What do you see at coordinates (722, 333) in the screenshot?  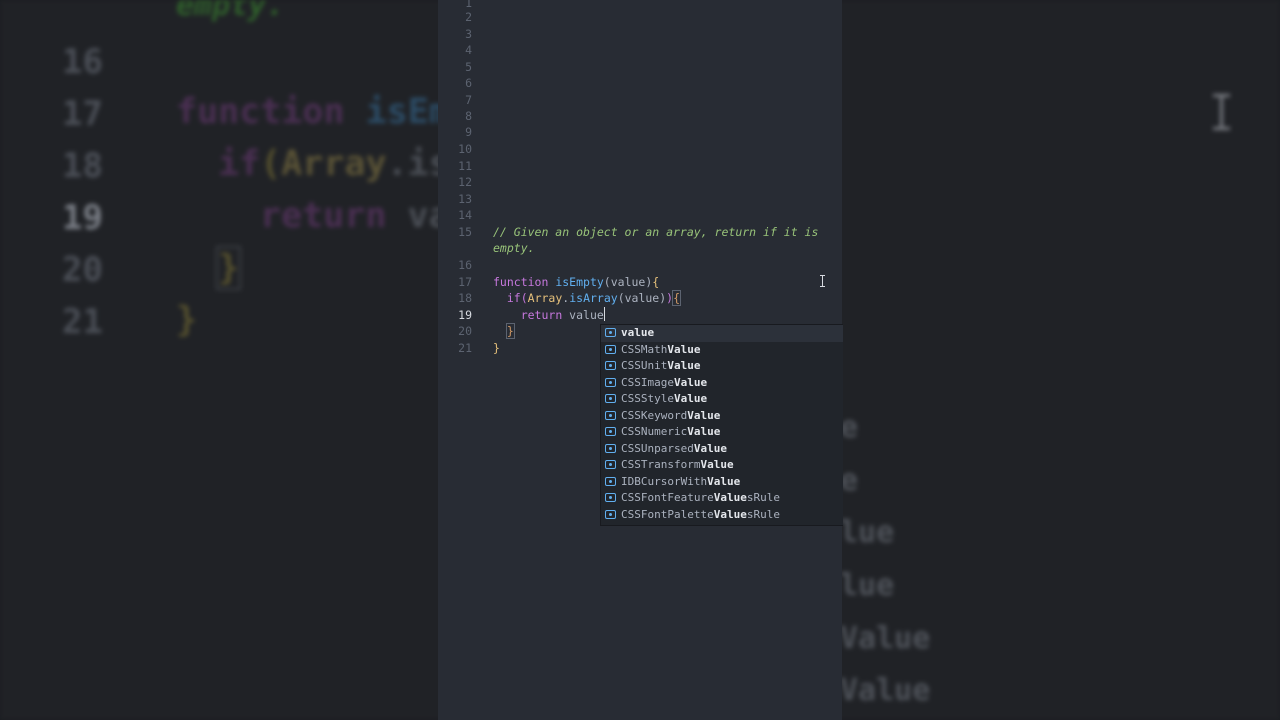 I see `suggestion-item: value` at bounding box center [722, 333].